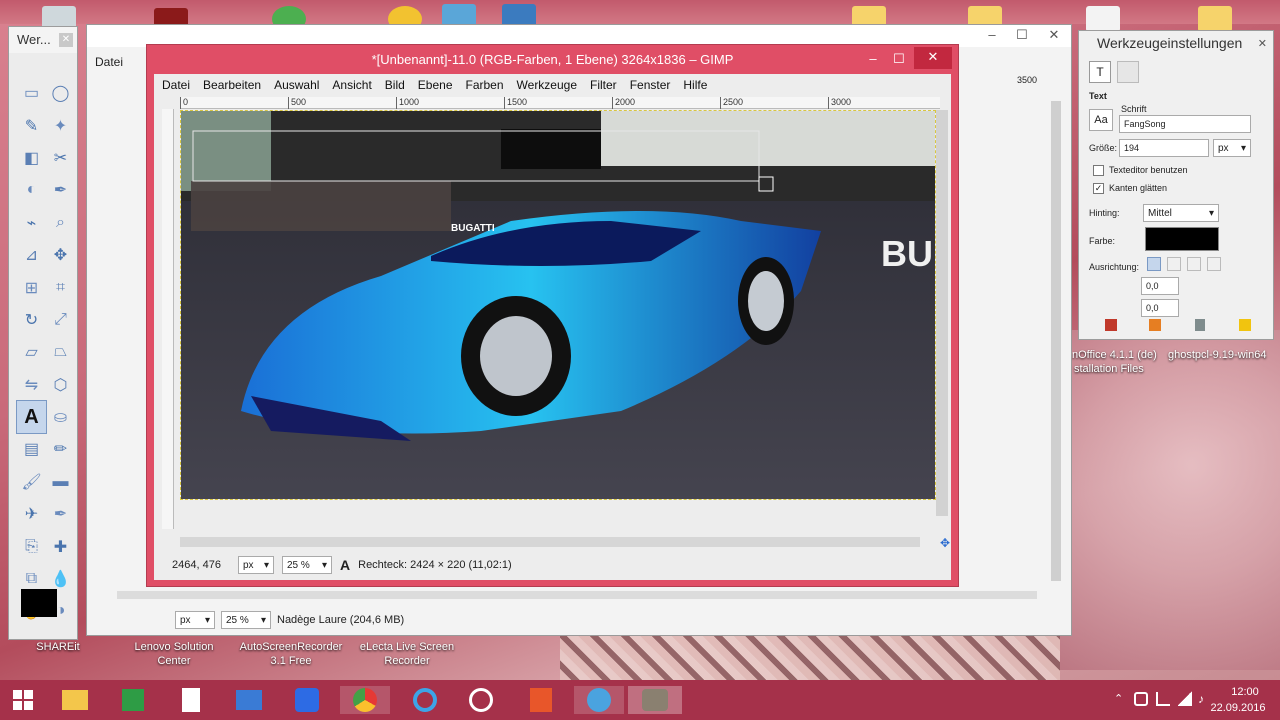  I want to click on menu-farben: Farben, so click(485, 85).